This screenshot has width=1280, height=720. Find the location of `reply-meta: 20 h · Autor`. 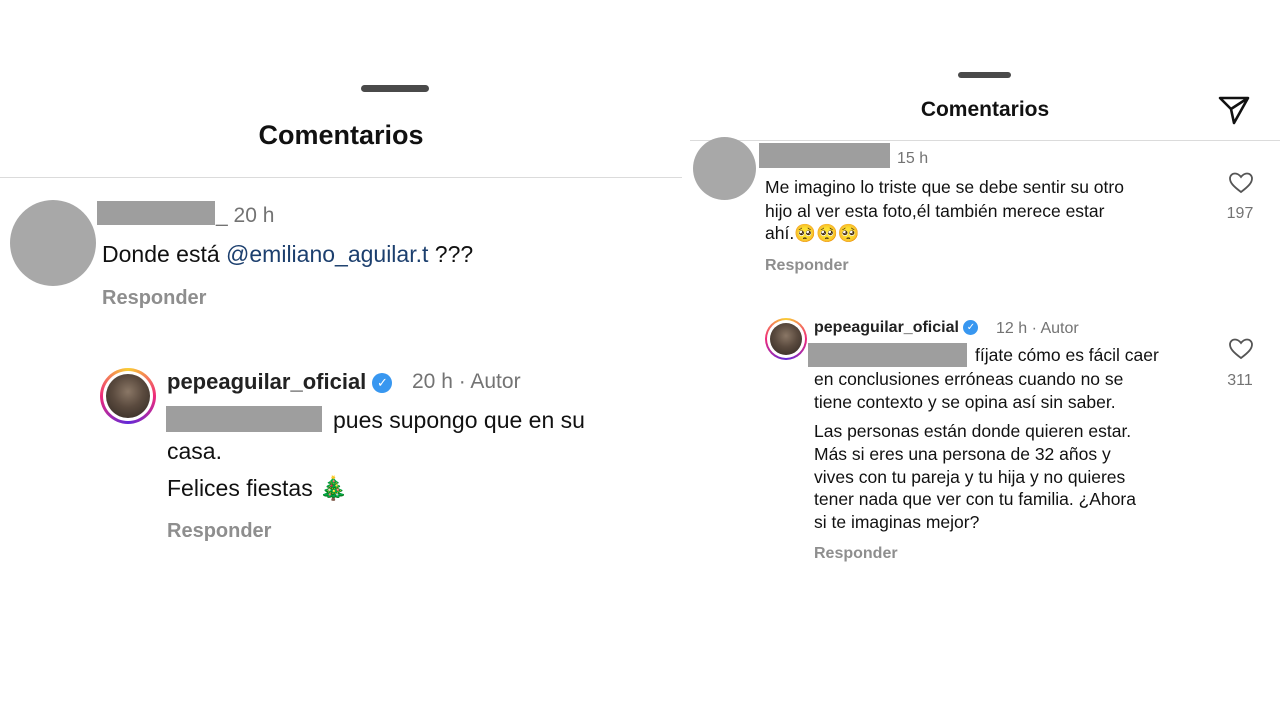

reply-meta: 20 h · Autor is located at coordinates (466, 381).